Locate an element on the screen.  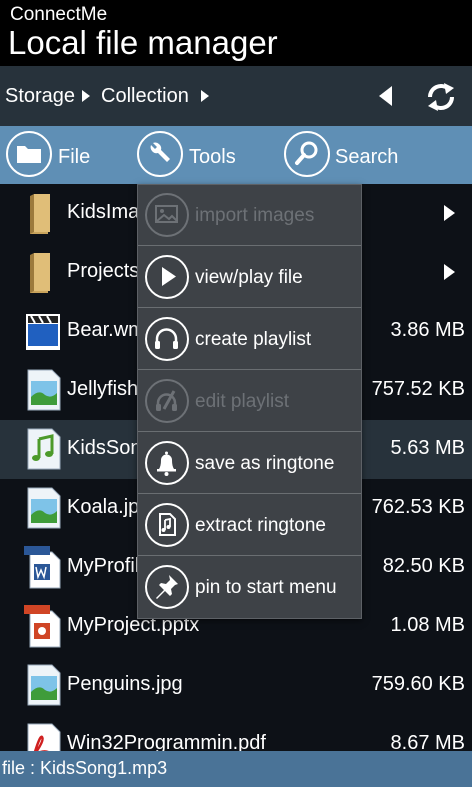
toolbar: File Tools Search is located at coordinates (236, 155).